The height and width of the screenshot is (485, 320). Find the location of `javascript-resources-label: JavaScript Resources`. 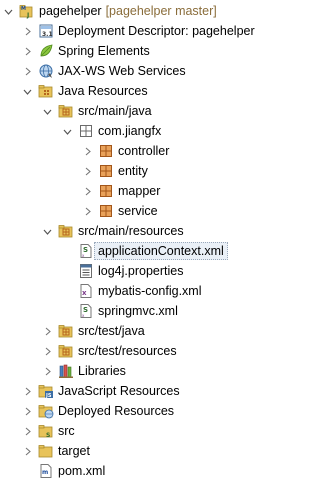

javascript-resources-label: JavaScript Resources is located at coordinates (119, 391).